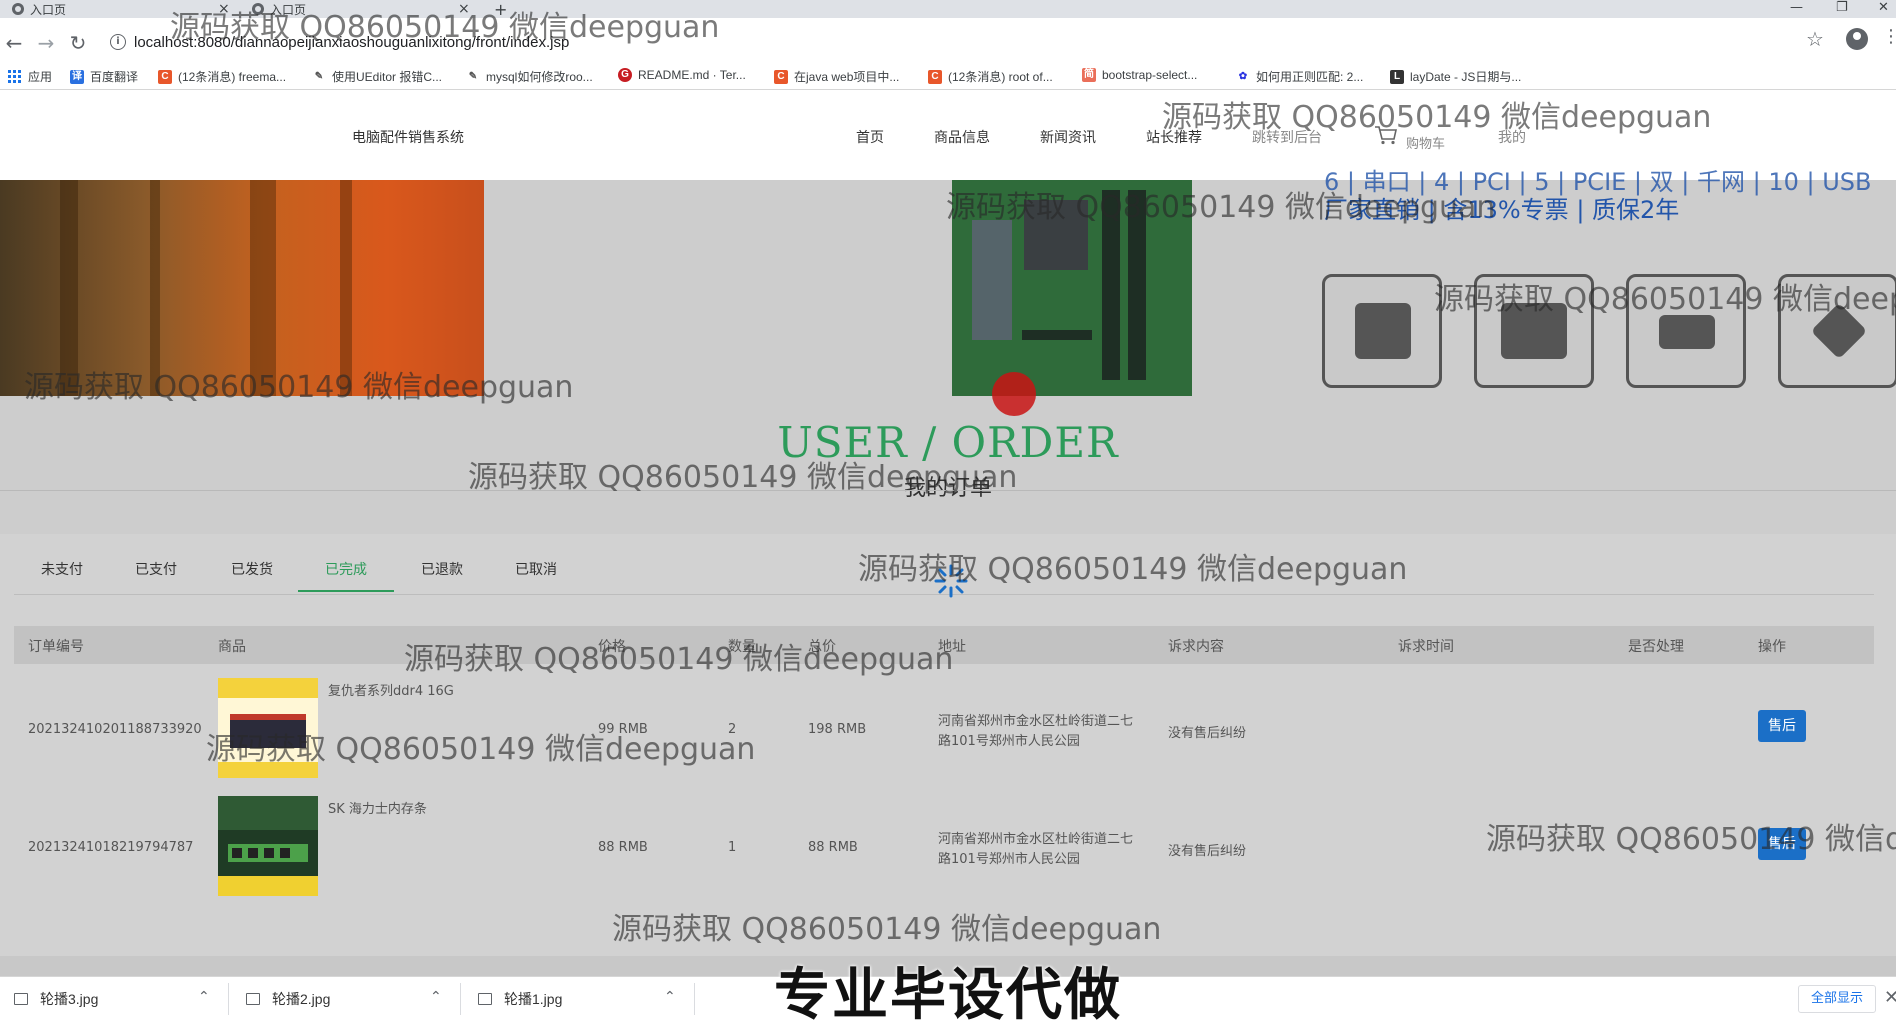  What do you see at coordinates (948, 991) in the screenshot?
I see `video-caption: 专业毕设代做` at bounding box center [948, 991].